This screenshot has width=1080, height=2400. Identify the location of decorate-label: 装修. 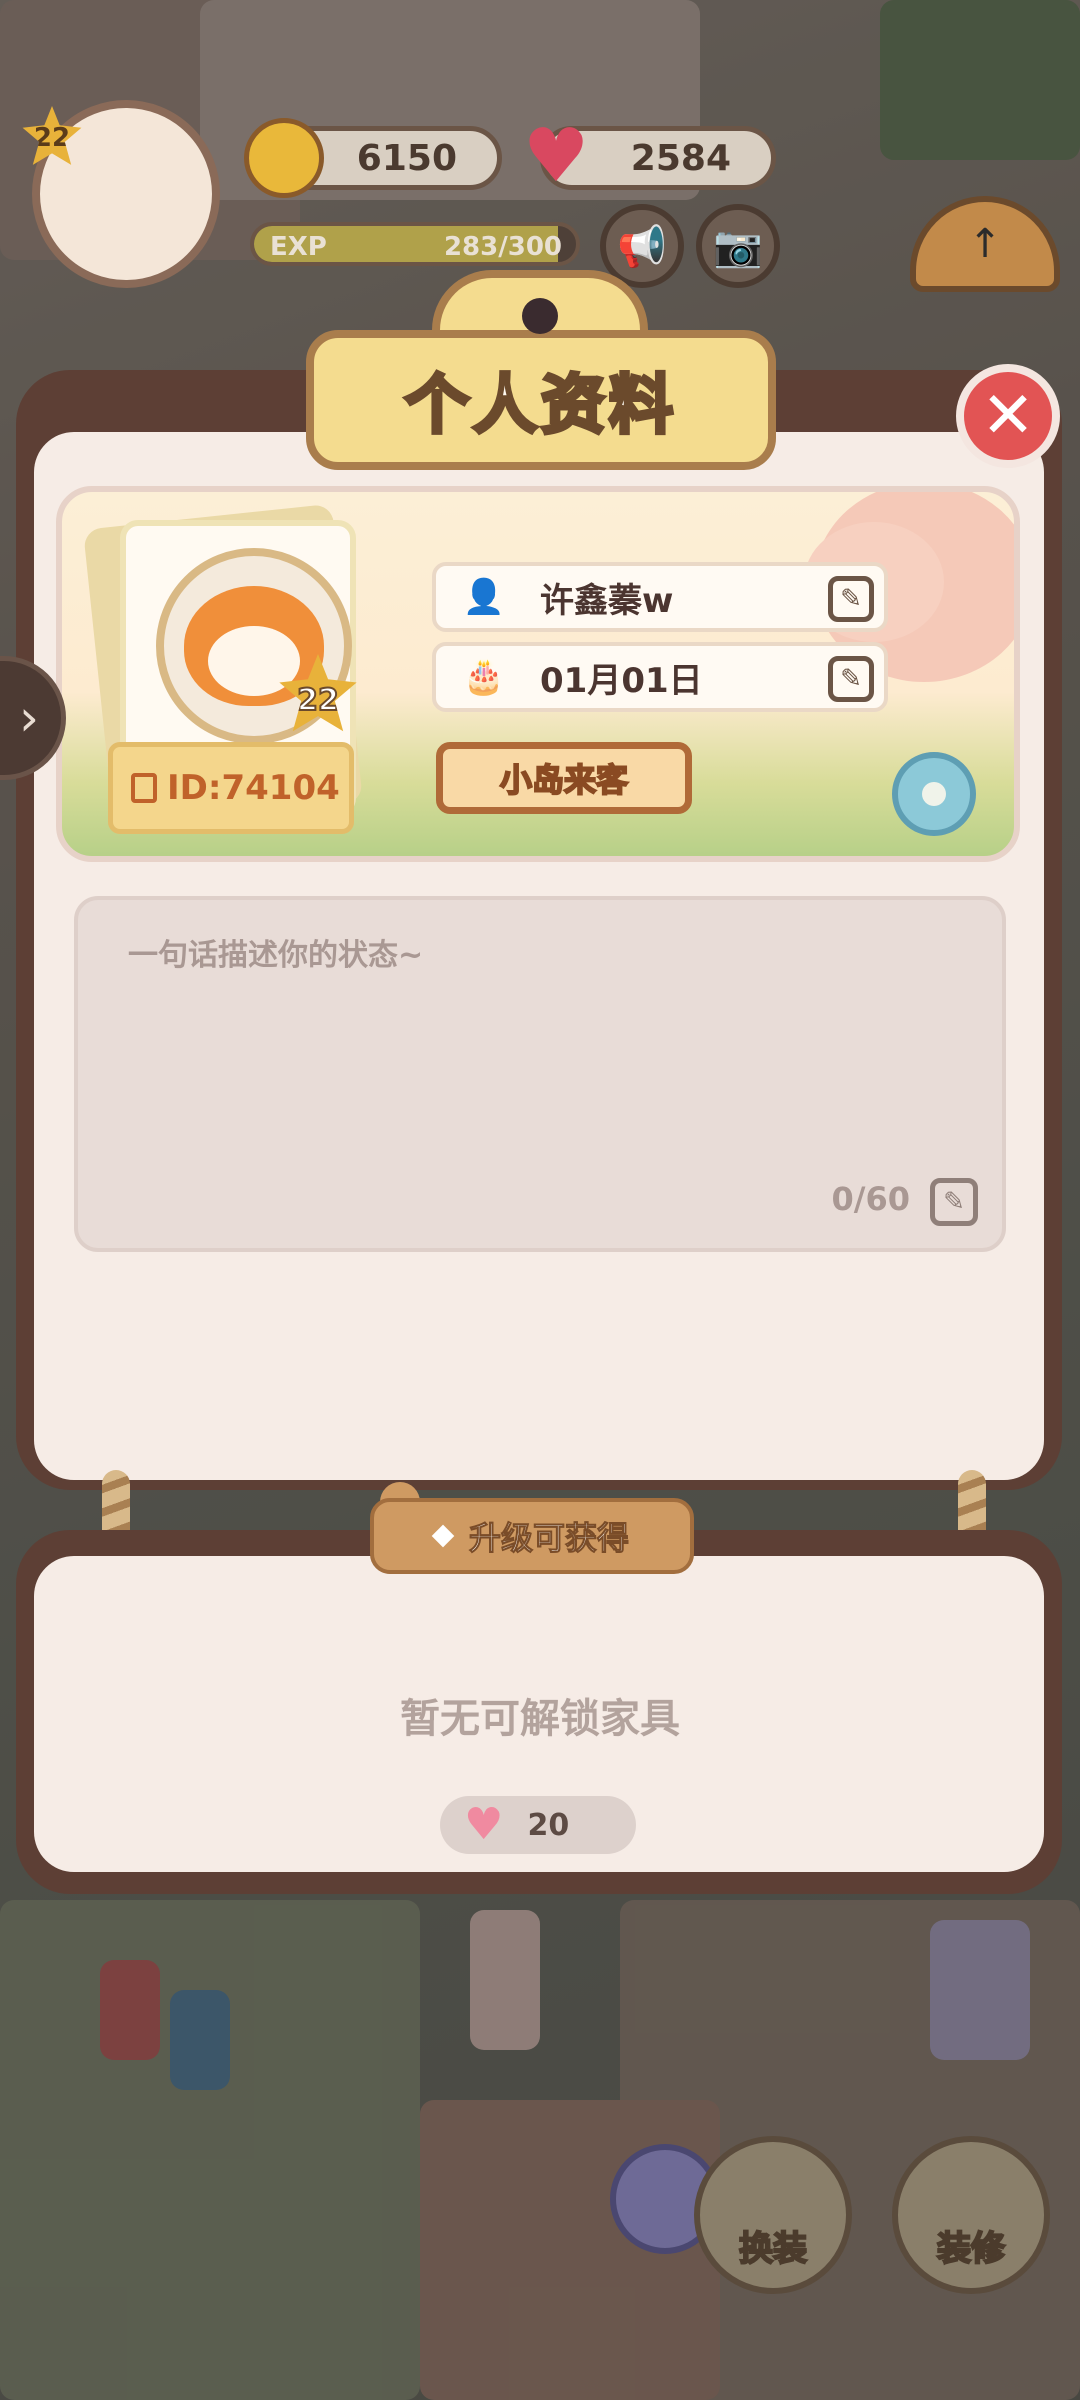
(971, 2249).